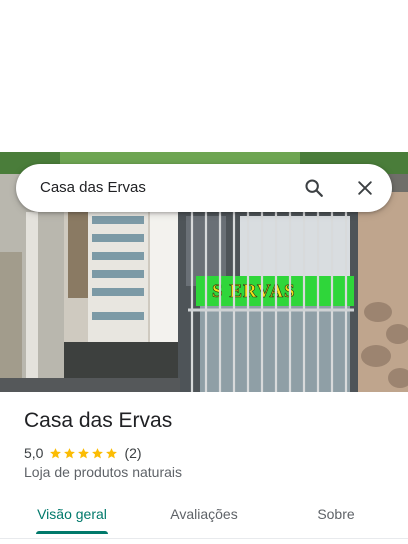  I want to click on active-tab-indicator, so click(72, 532).